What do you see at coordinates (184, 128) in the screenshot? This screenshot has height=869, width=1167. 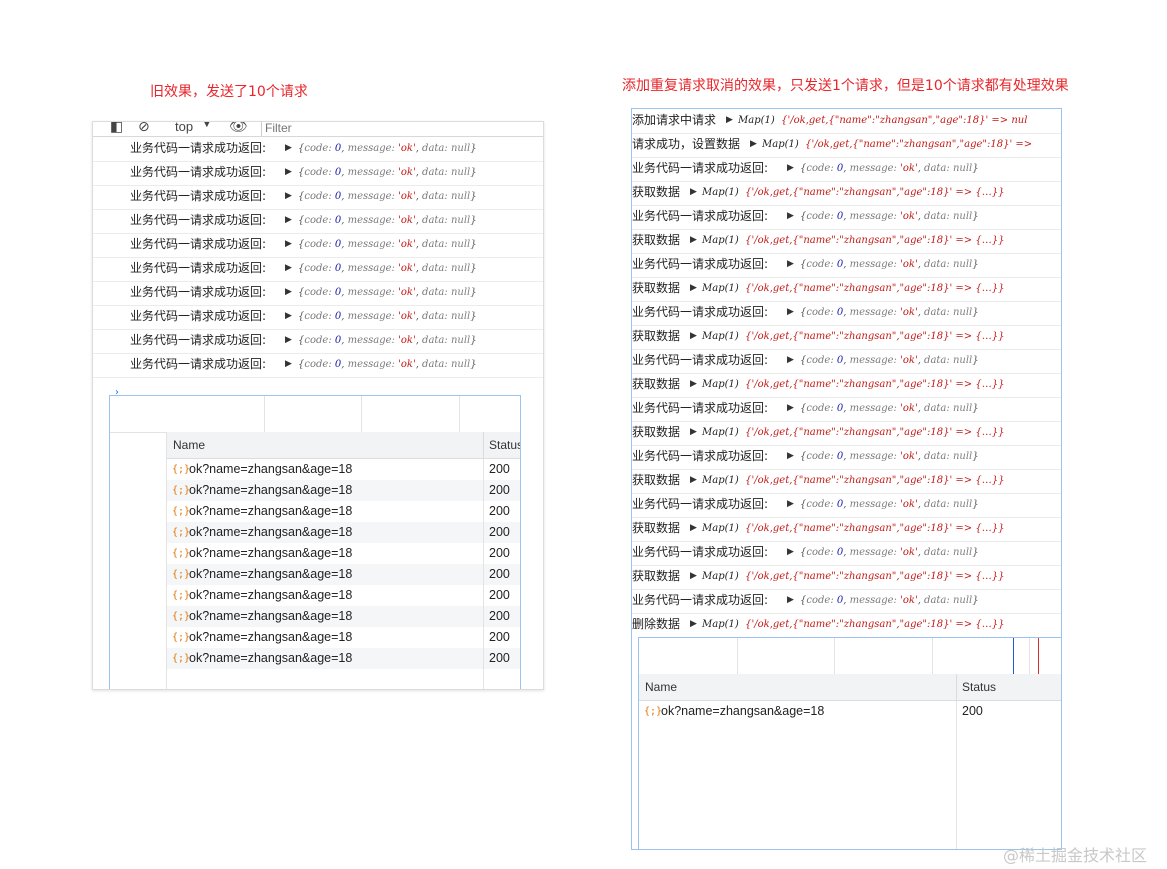 I see `context-selector: top` at bounding box center [184, 128].